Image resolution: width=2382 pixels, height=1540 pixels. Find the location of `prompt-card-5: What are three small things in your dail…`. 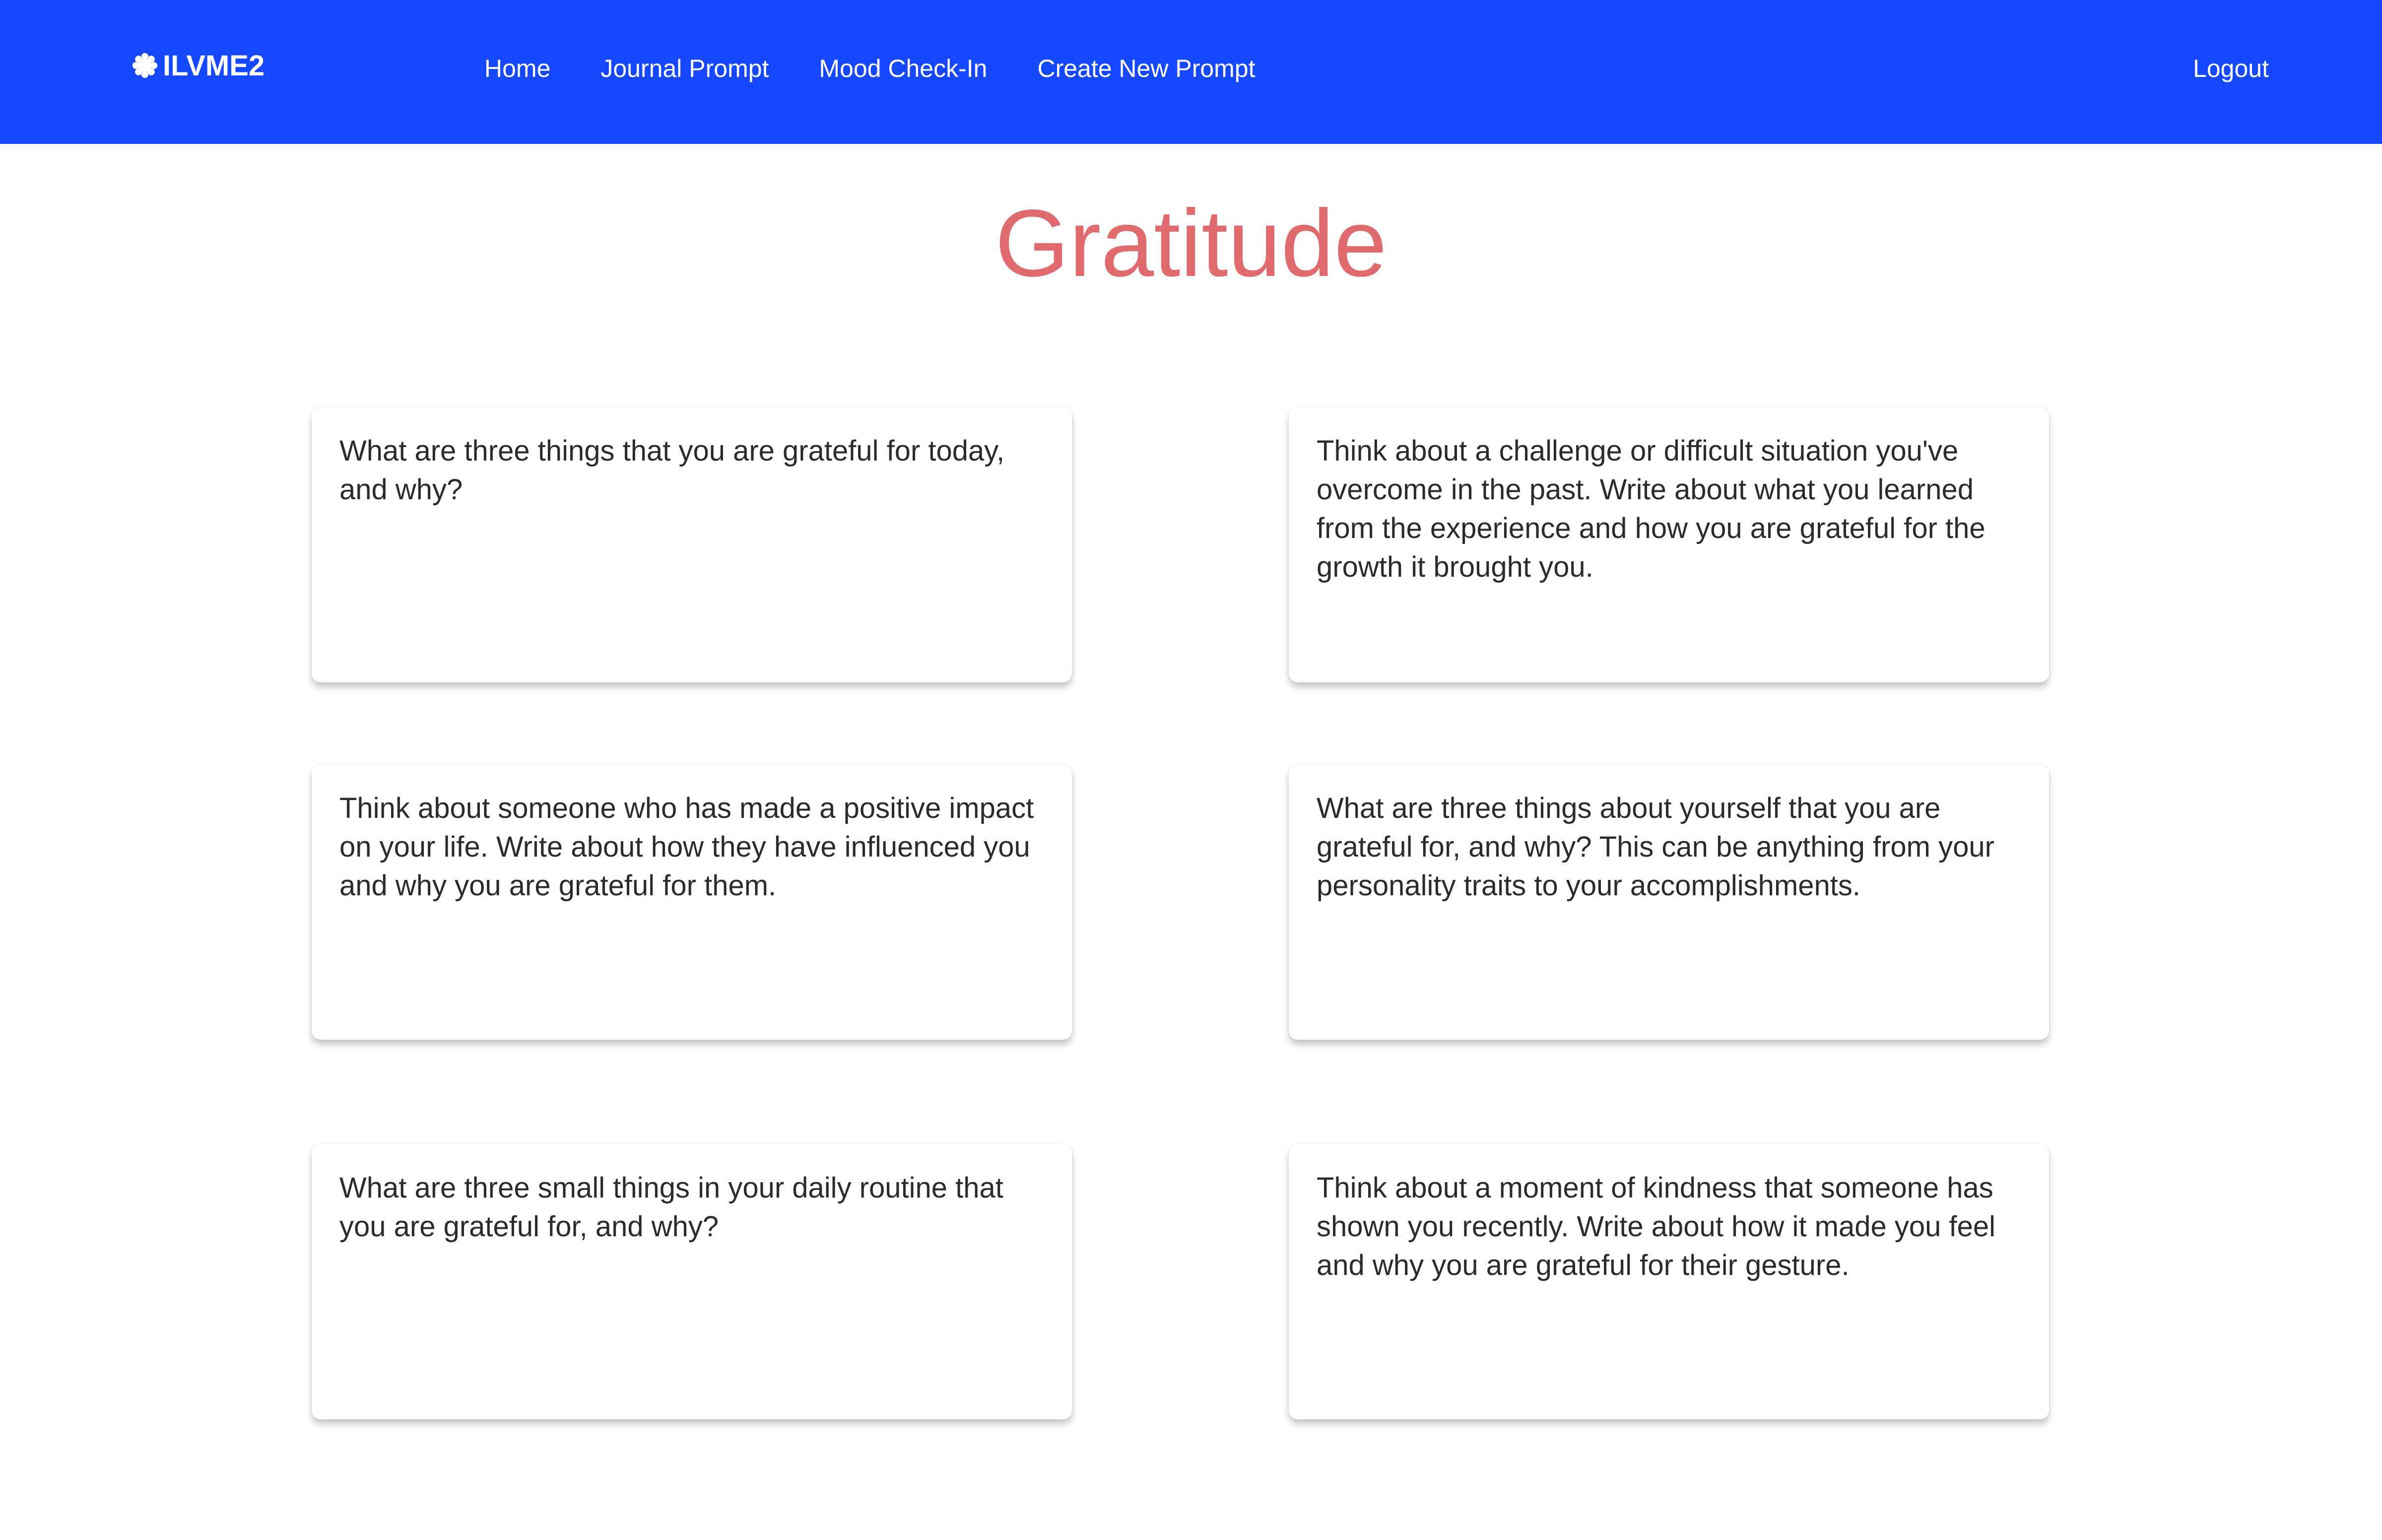

prompt-card-5: What are three small things in your dail… is located at coordinates (692, 1281).